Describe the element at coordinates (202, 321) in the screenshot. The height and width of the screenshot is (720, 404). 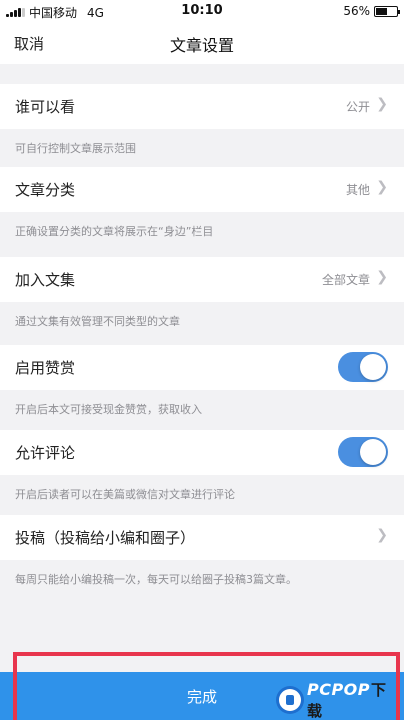
I see `setting-hint: 通过文集有效管理不同类型的文章` at that location.